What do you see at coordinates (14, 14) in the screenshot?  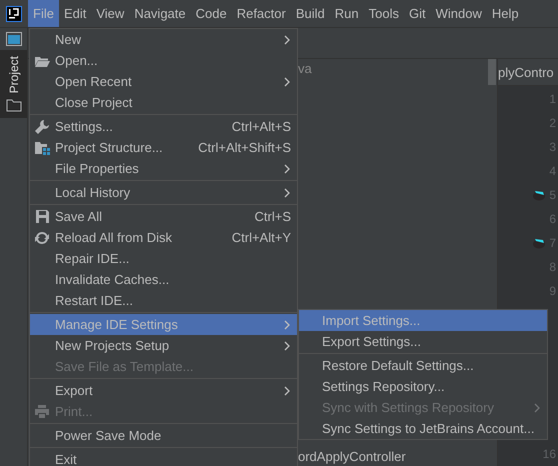 I see `app-logo-icon` at bounding box center [14, 14].